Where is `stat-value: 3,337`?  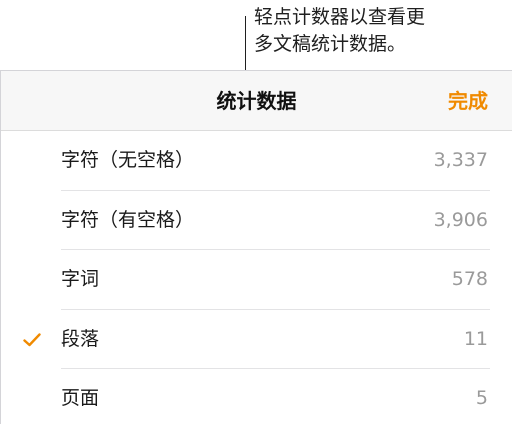
stat-value: 3,337 is located at coordinates (460, 160).